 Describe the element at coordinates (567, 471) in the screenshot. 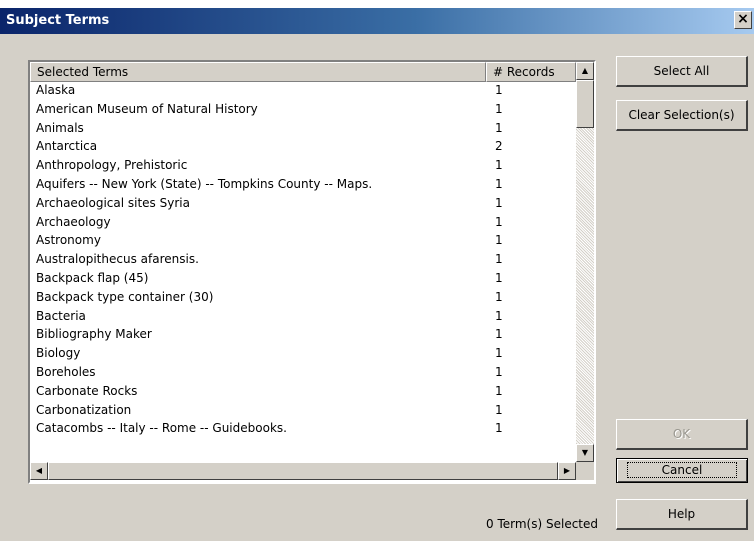

I see `scroll-right-button: ▶` at that location.